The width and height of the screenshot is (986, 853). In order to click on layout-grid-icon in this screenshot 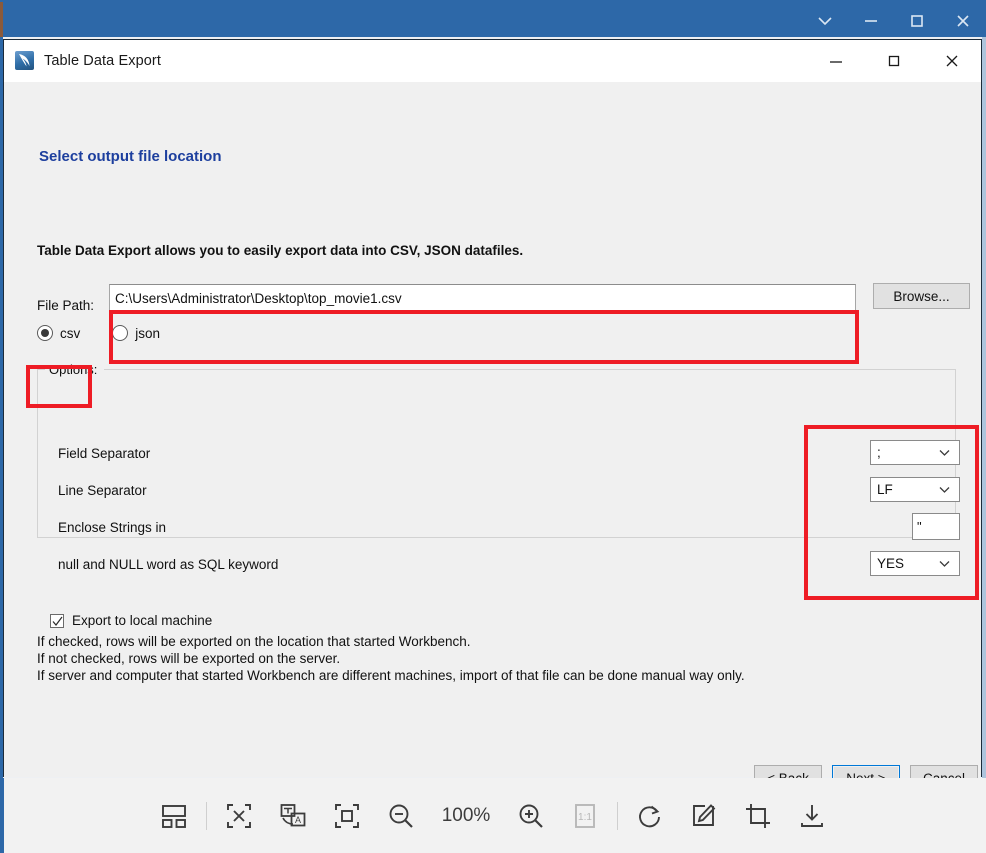, I will do `click(174, 816)`.